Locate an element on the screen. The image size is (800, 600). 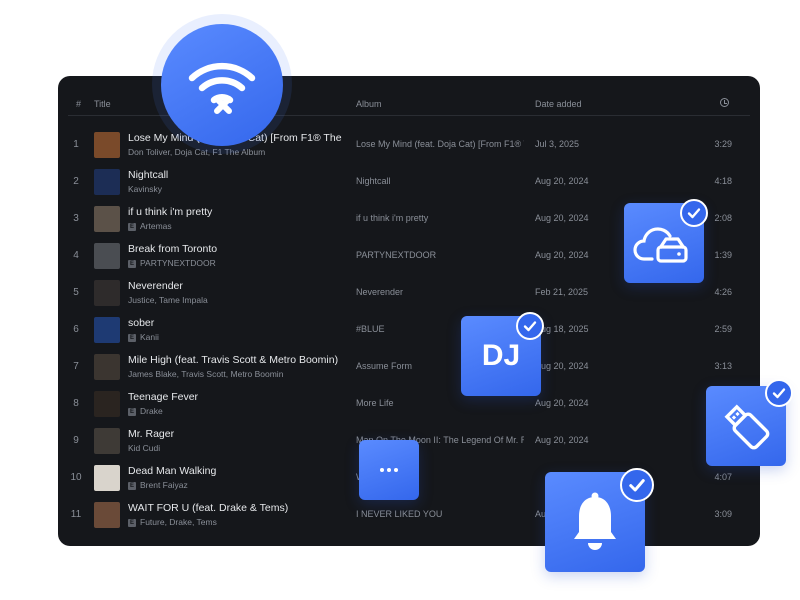
track-number: 4 is located at coordinates (76, 255).